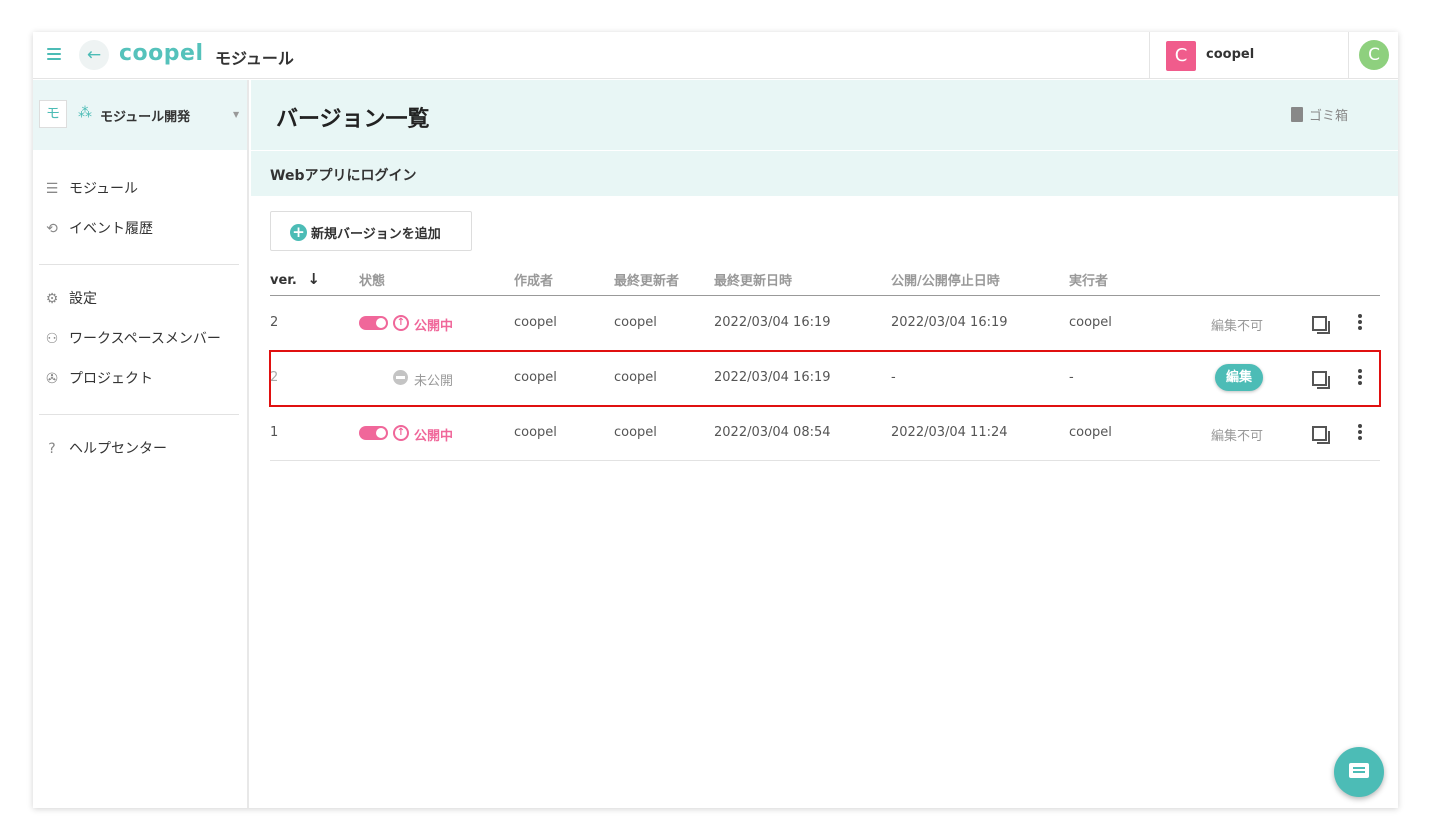 The height and width of the screenshot is (840, 1430). Describe the element at coordinates (1297, 114) in the screenshot. I see `trash-icon` at that location.